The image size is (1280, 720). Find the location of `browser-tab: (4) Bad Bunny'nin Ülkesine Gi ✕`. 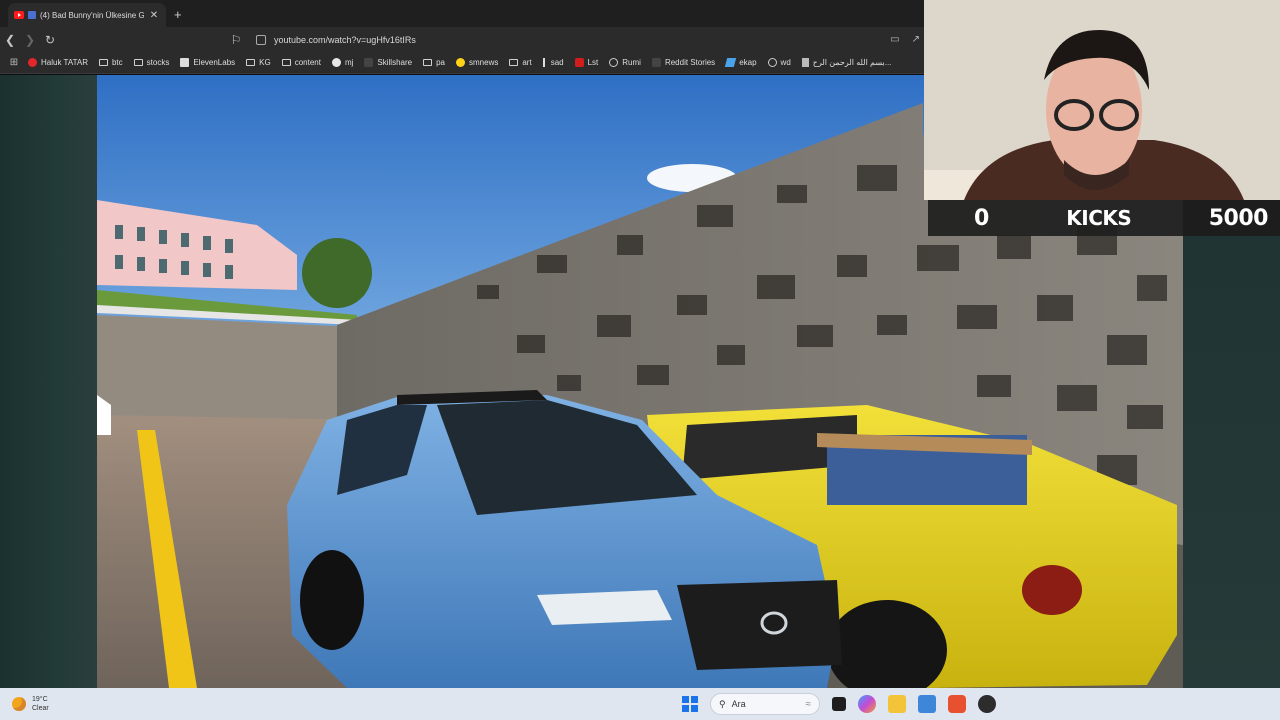

browser-tab: (4) Bad Bunny'nin Ülkesine Gi ✕ is located at coordinates (87, 15).